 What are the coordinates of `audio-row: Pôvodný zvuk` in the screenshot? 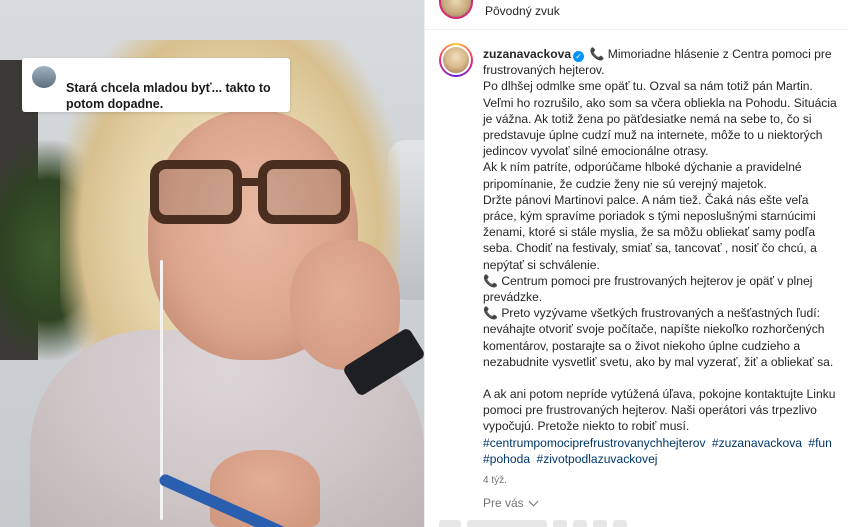 It's located at (499, 11).